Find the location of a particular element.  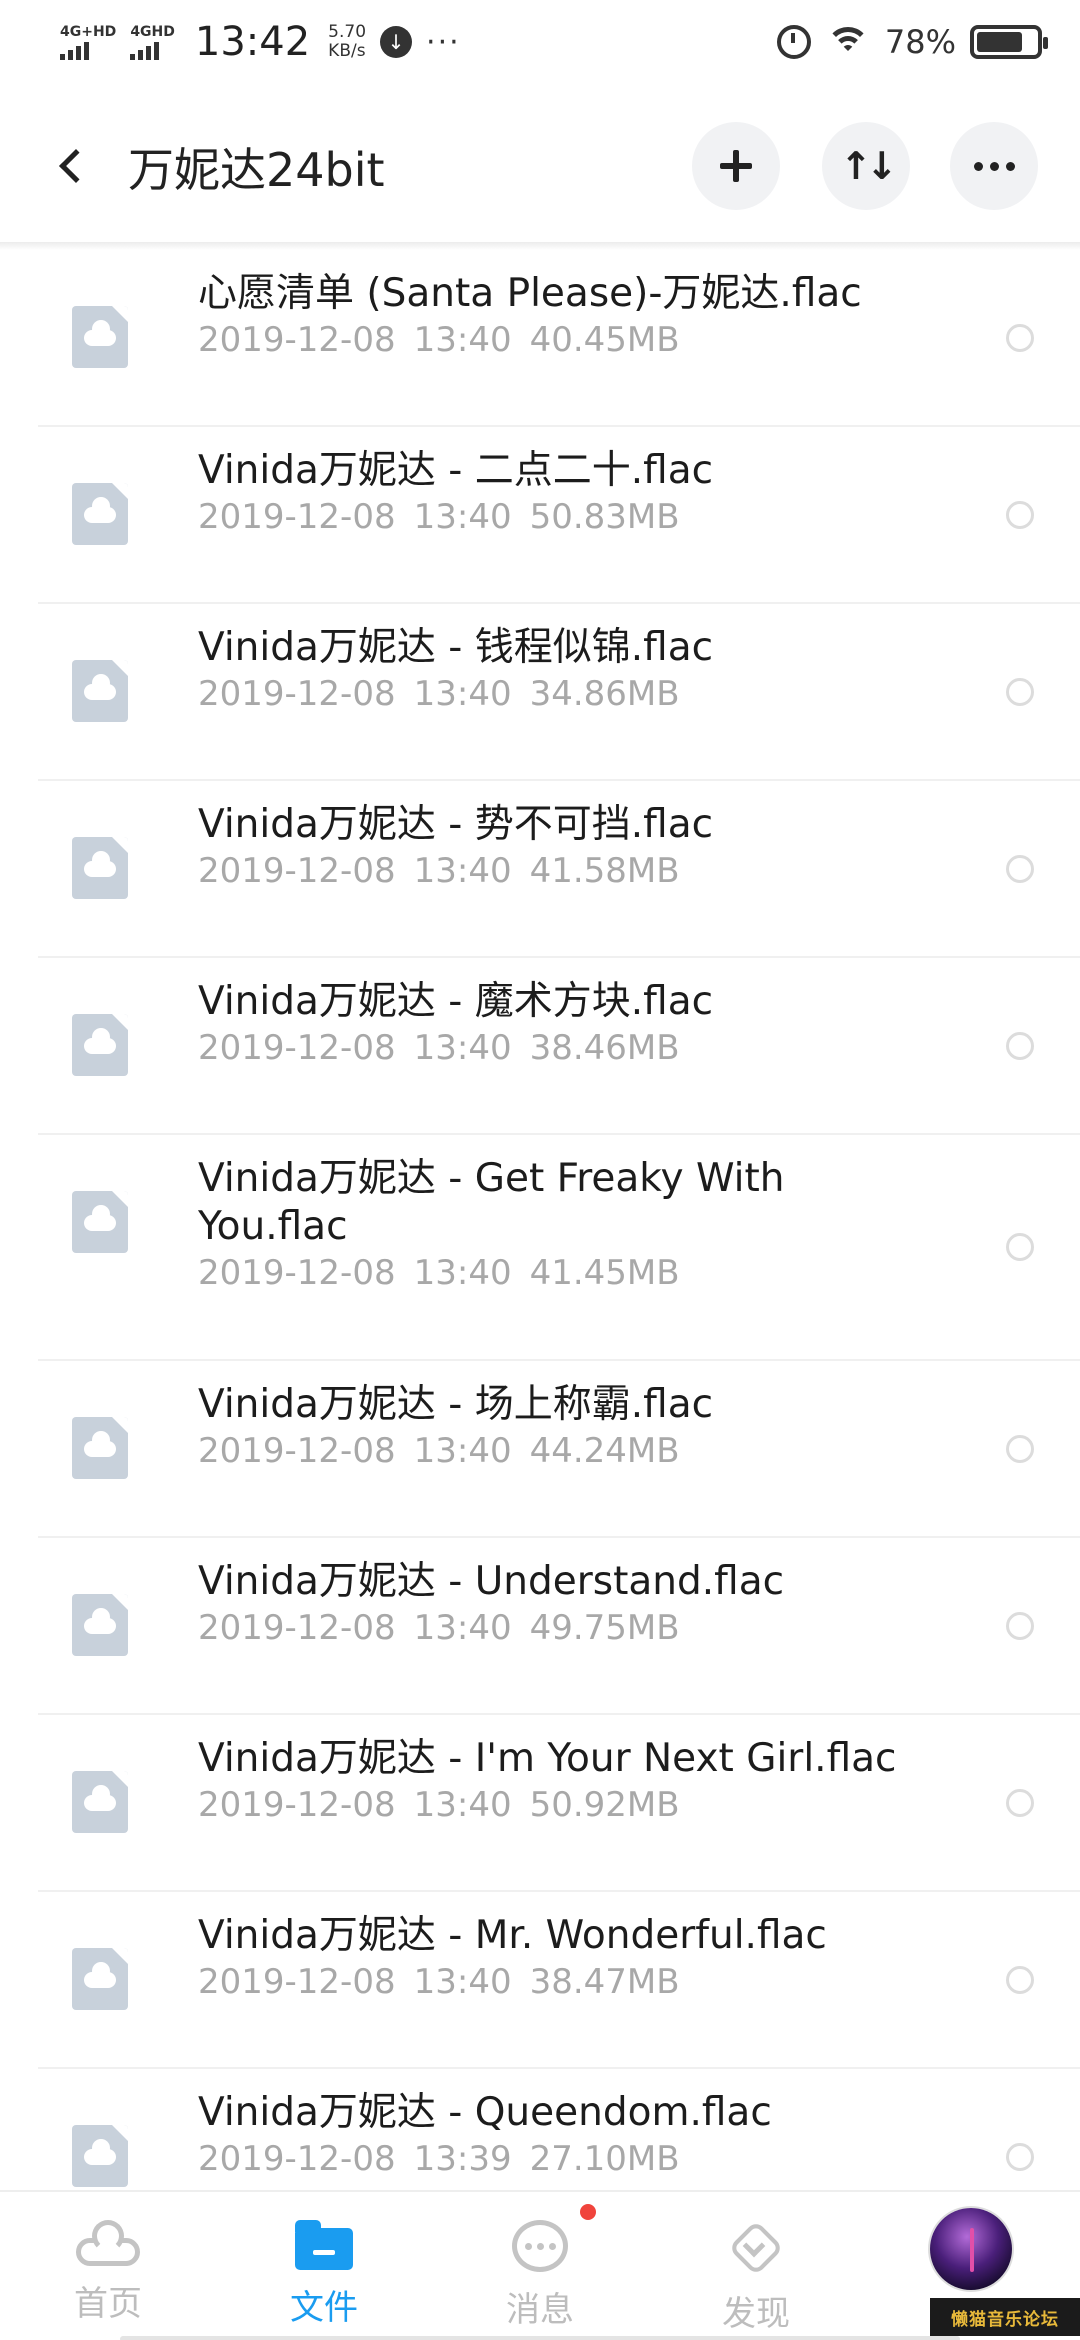

signal-bars-icon is located at coordinates (74, 51).